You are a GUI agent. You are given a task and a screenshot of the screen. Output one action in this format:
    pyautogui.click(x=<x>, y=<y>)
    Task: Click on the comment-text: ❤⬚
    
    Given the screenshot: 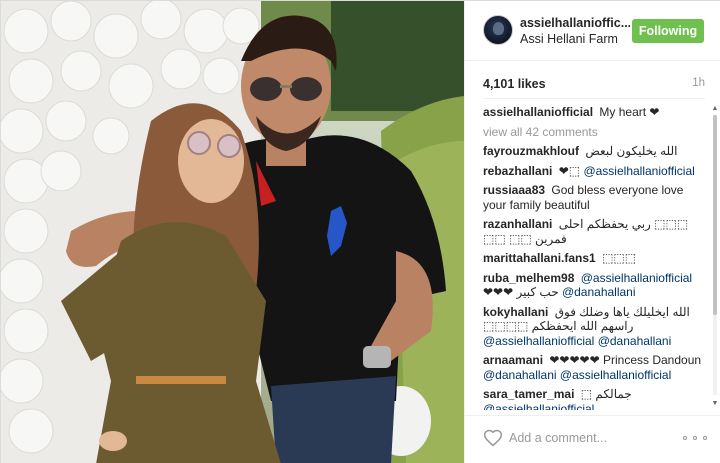 What is the action you would take?
    pyautogui.click(x=569, y=170)
    